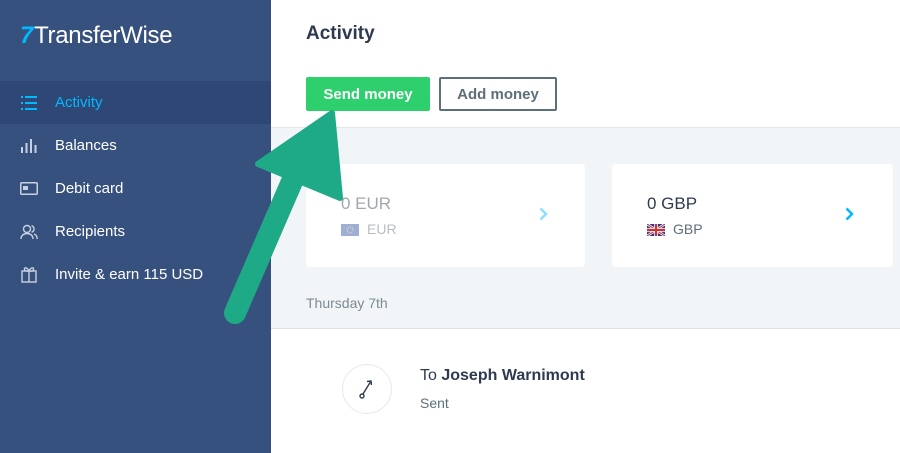 The image size is (900, 453). Describe the element at coordinates (752, 215) in the screenshot. I see `balance-card-gbp: 0 GBP GBP` at that location.